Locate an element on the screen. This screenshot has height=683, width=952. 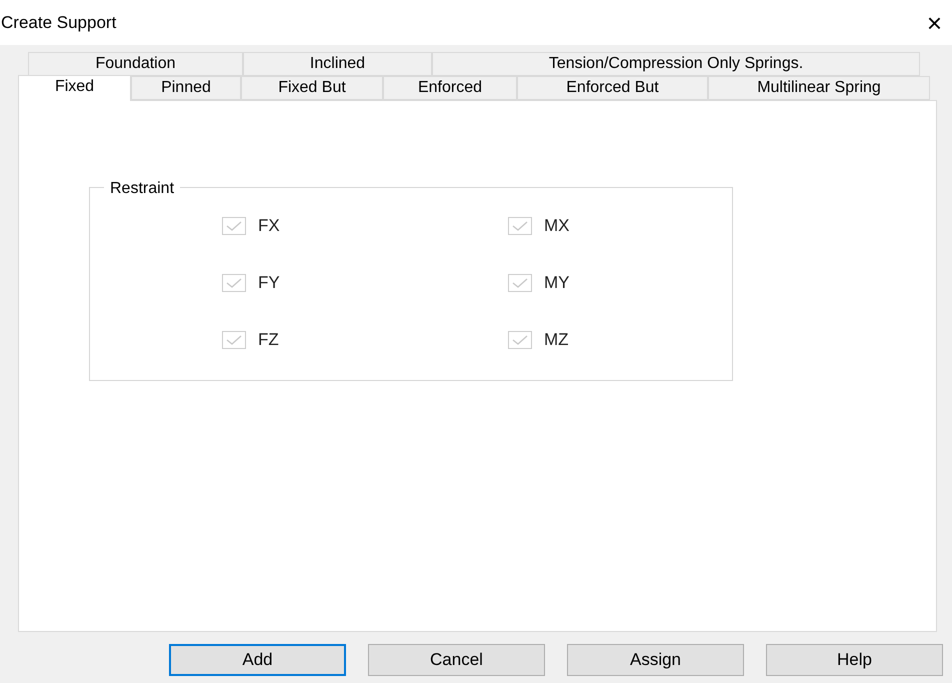
tab: Tension/Compression Only Springs. is located at coordinates (676, 64).